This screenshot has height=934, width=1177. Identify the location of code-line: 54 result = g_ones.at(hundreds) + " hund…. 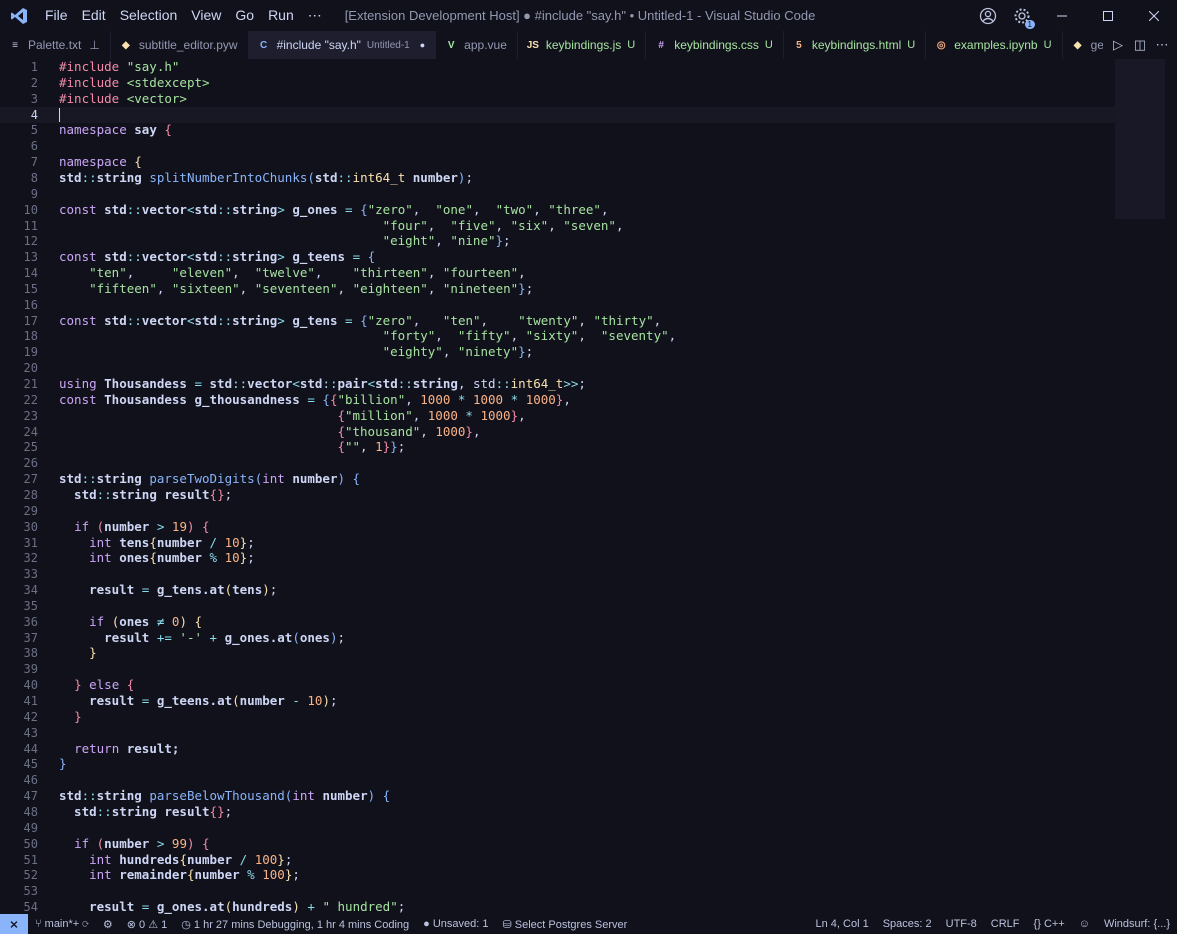
(557, 906).